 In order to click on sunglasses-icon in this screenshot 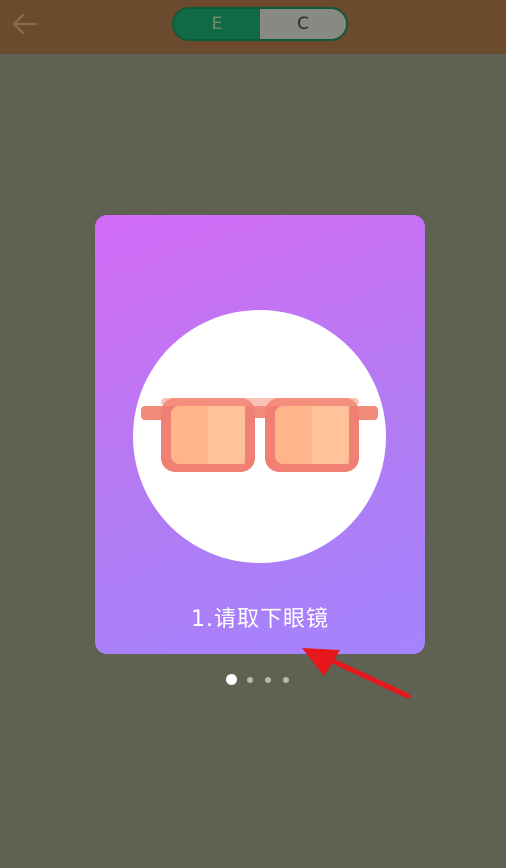, I will do `click(259, 435)`.